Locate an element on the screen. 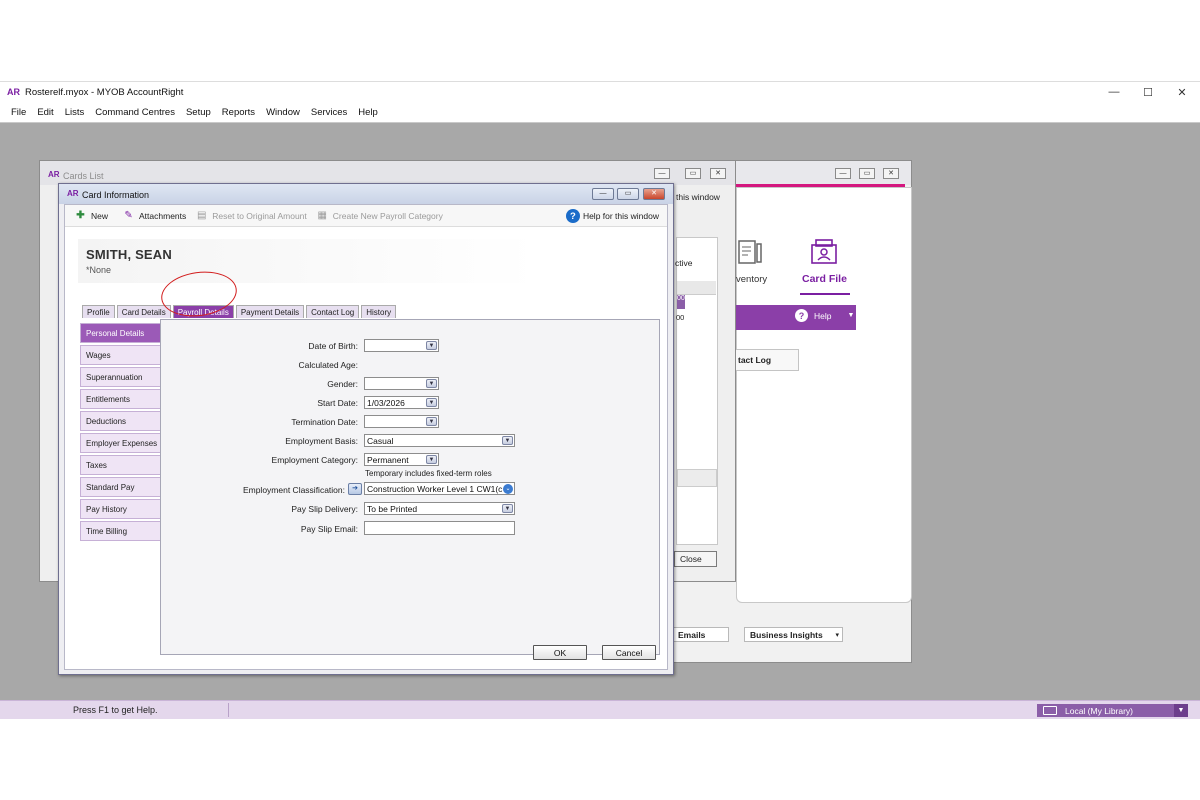 The width and height of the screenshot is (1200, 800). employment-category-label: Employment Category: is located at coordinates (314, 460).